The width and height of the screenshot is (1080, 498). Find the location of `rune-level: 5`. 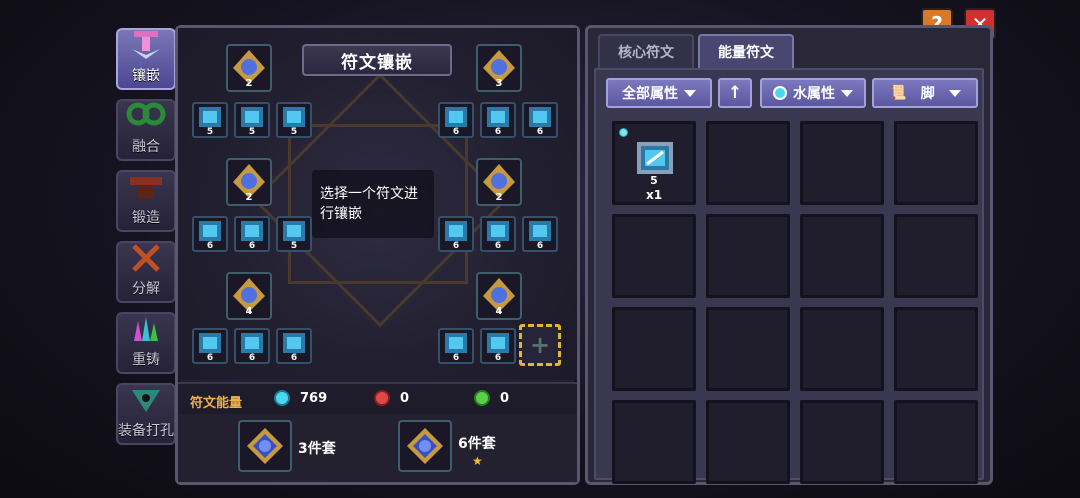

rune-level: 5 is located at coordinates (654, 180).